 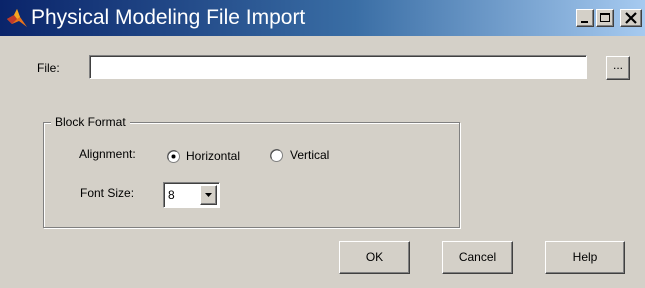 What do you see at coordinates (276, 155) in the screenshot?
I see `radio-vertical` at bounding box center [276, 155].